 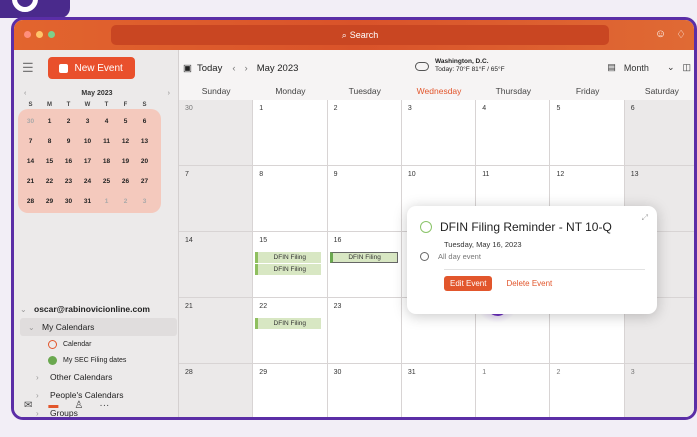 I want to click on calendar-add-icon, so click(x=64, y=68).